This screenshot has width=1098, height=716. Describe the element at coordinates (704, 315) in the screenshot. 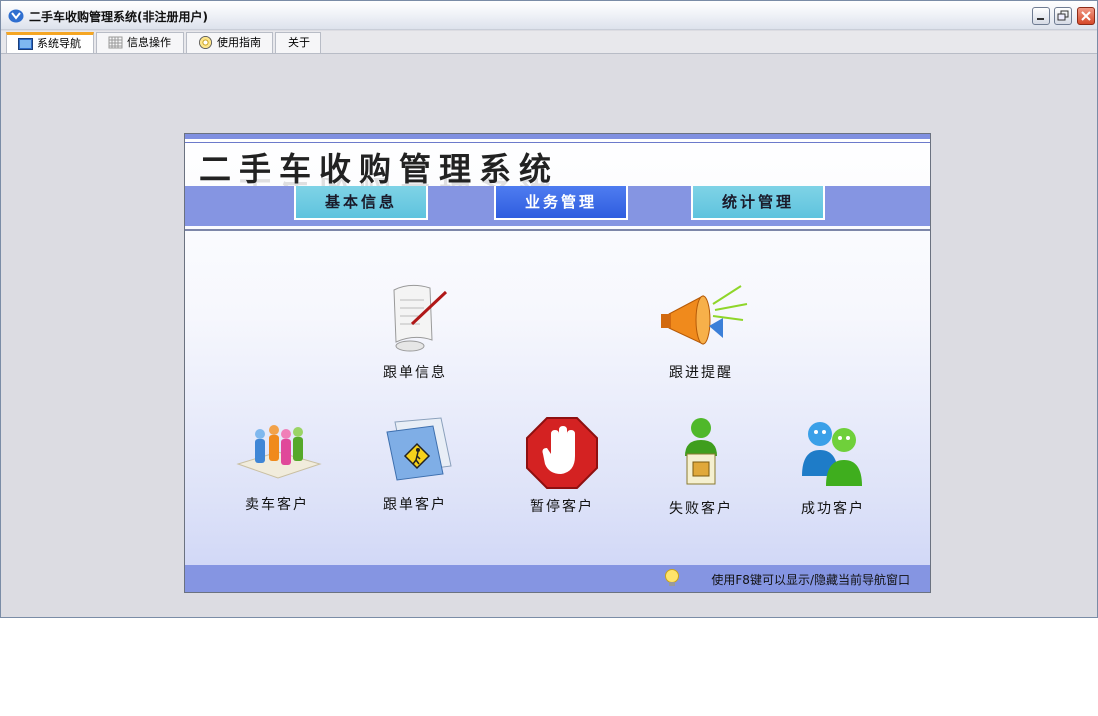

I see `megaphone-icon` at that location.